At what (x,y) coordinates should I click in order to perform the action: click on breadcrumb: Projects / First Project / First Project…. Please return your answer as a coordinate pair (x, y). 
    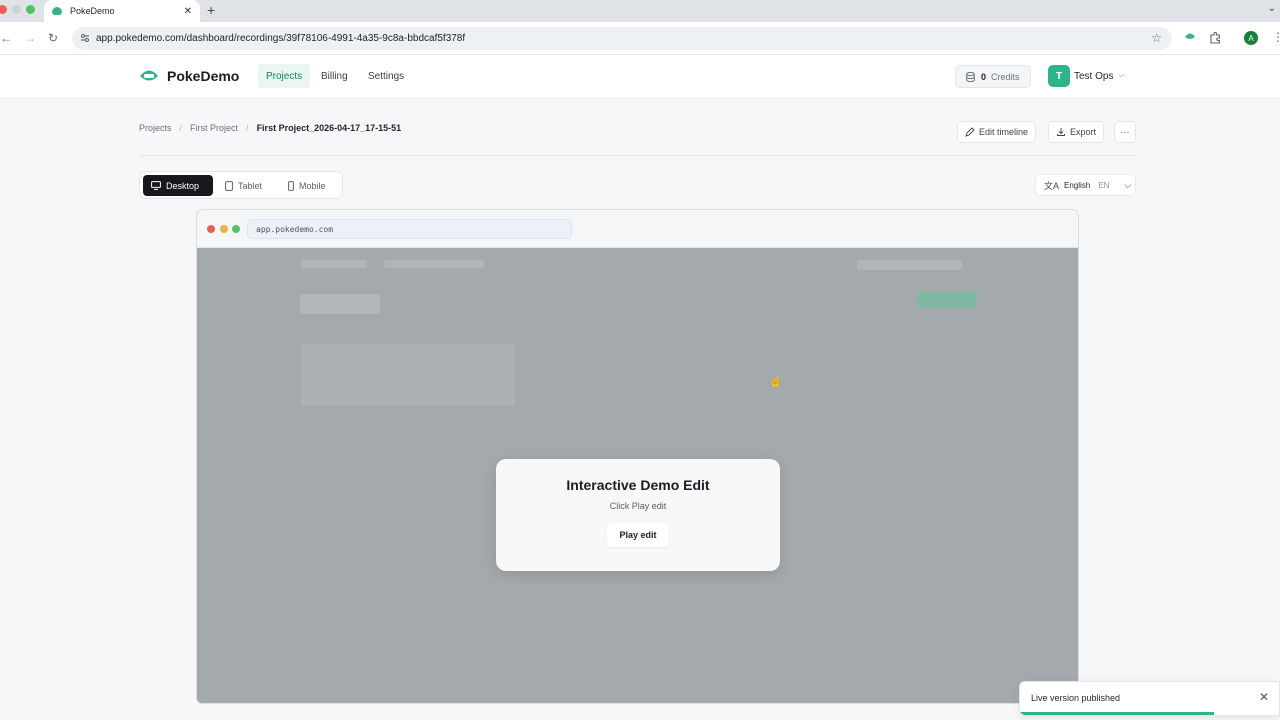
    Looking at the image, I should click on (270, 128).